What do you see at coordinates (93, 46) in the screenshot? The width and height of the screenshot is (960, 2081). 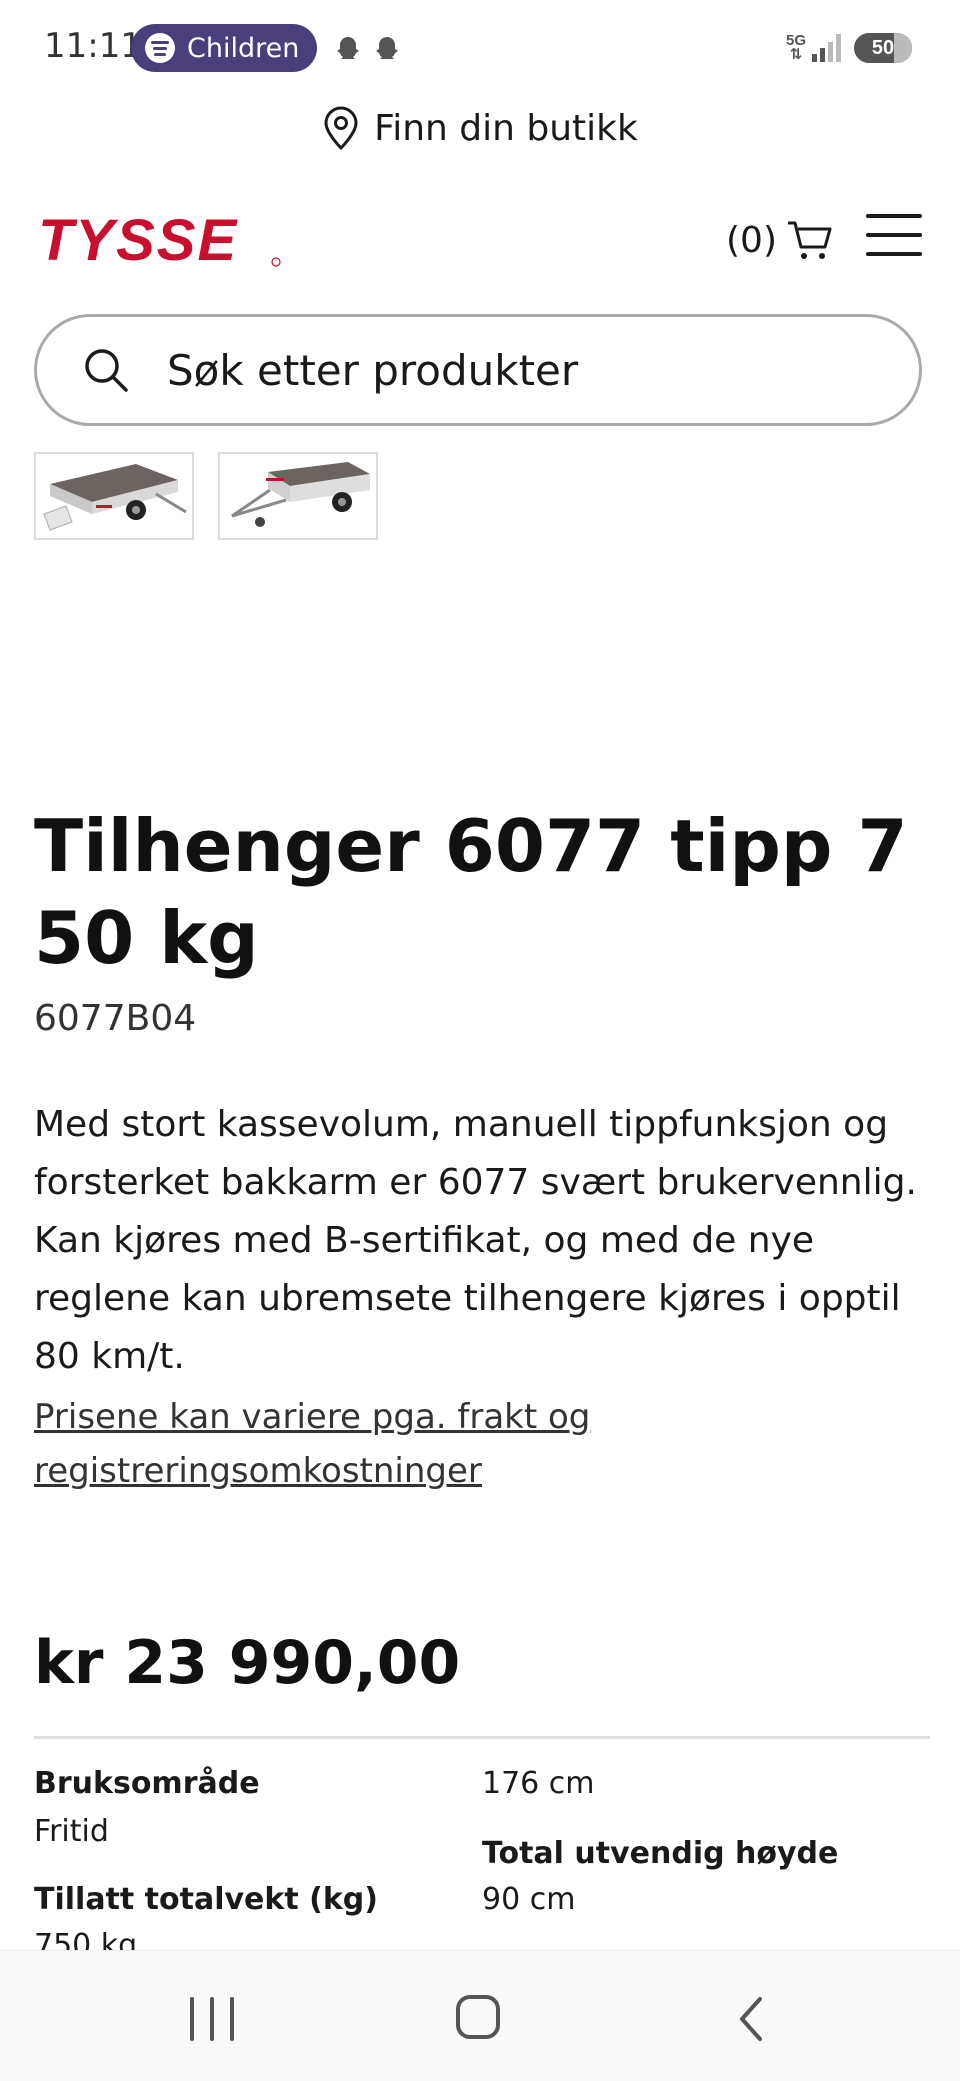 I see `status-time: 11:11` at bounding box center [93, 46].